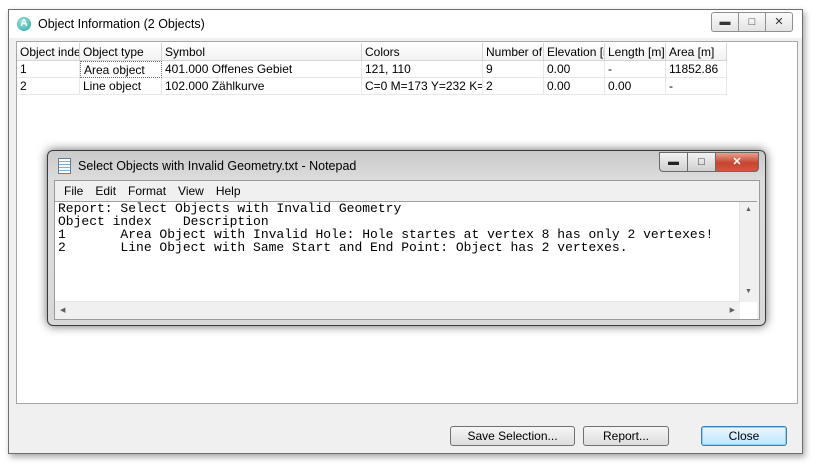  What do you see at coordinates (673, 162) in the screenshot?
I see `notepad-minimize-icon: ▬` at bounding box center [673, 162].